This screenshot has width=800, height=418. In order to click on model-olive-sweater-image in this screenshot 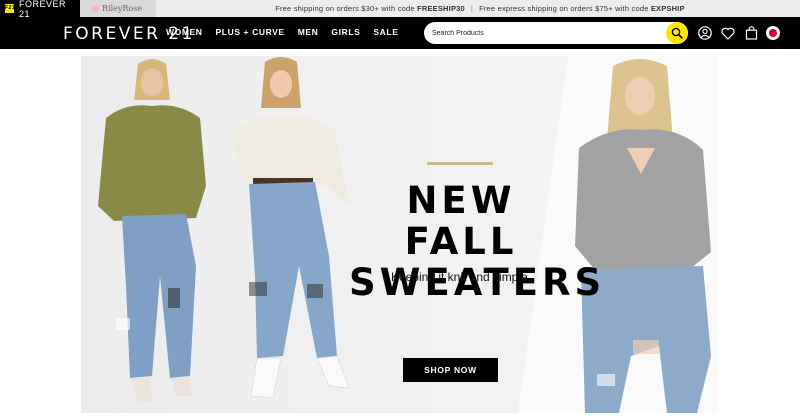, I will do `click(152, 230)`.